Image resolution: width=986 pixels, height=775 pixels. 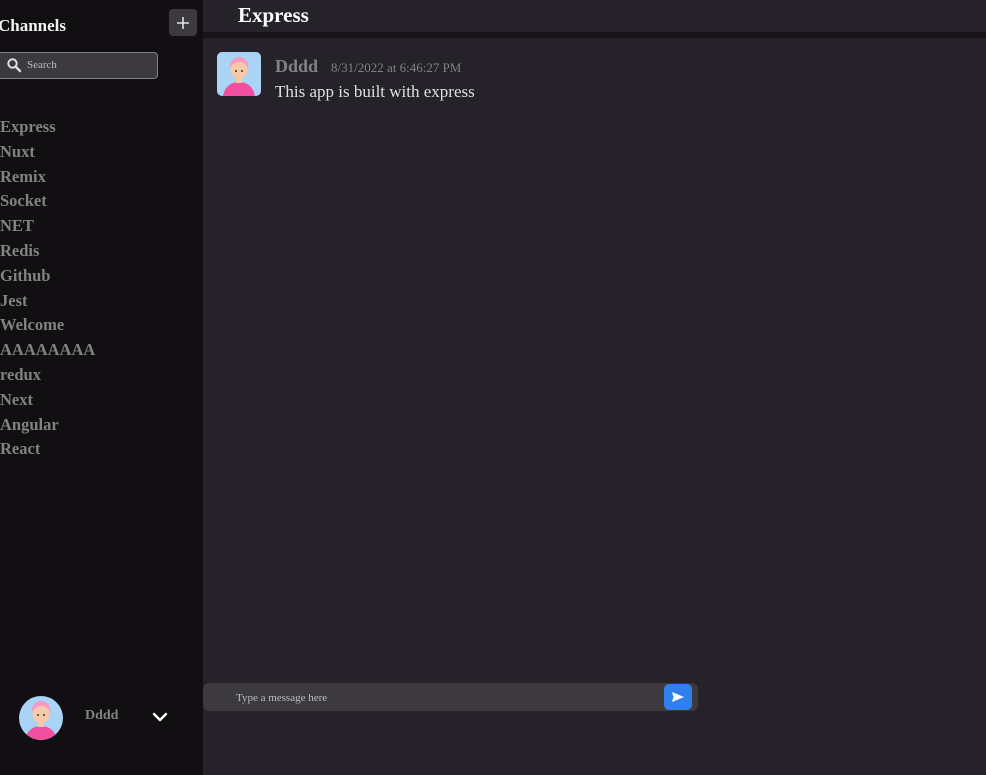 What do you see at coordinates (446, 698) in the screenshot?
I see `message-input` at bounding box center [446, 698].